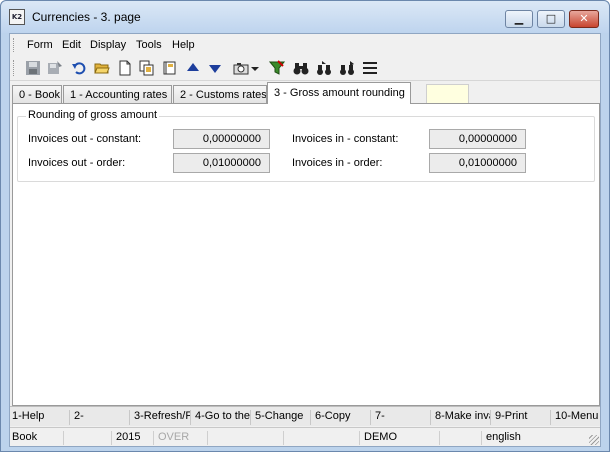  I want to click on tab-accounting-rates: 1 - Accounting rates, so click(117, 94).